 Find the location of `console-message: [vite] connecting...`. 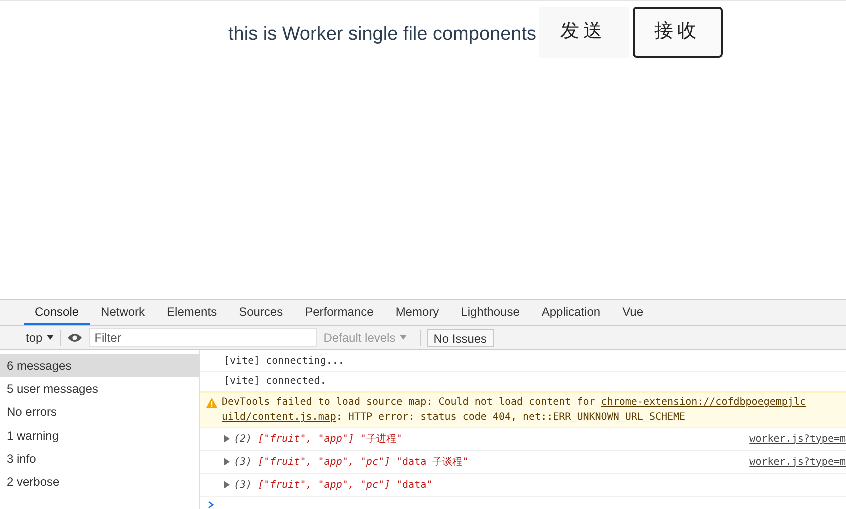

console-message: [vite] connecting... is located at coordinates (284, 362).